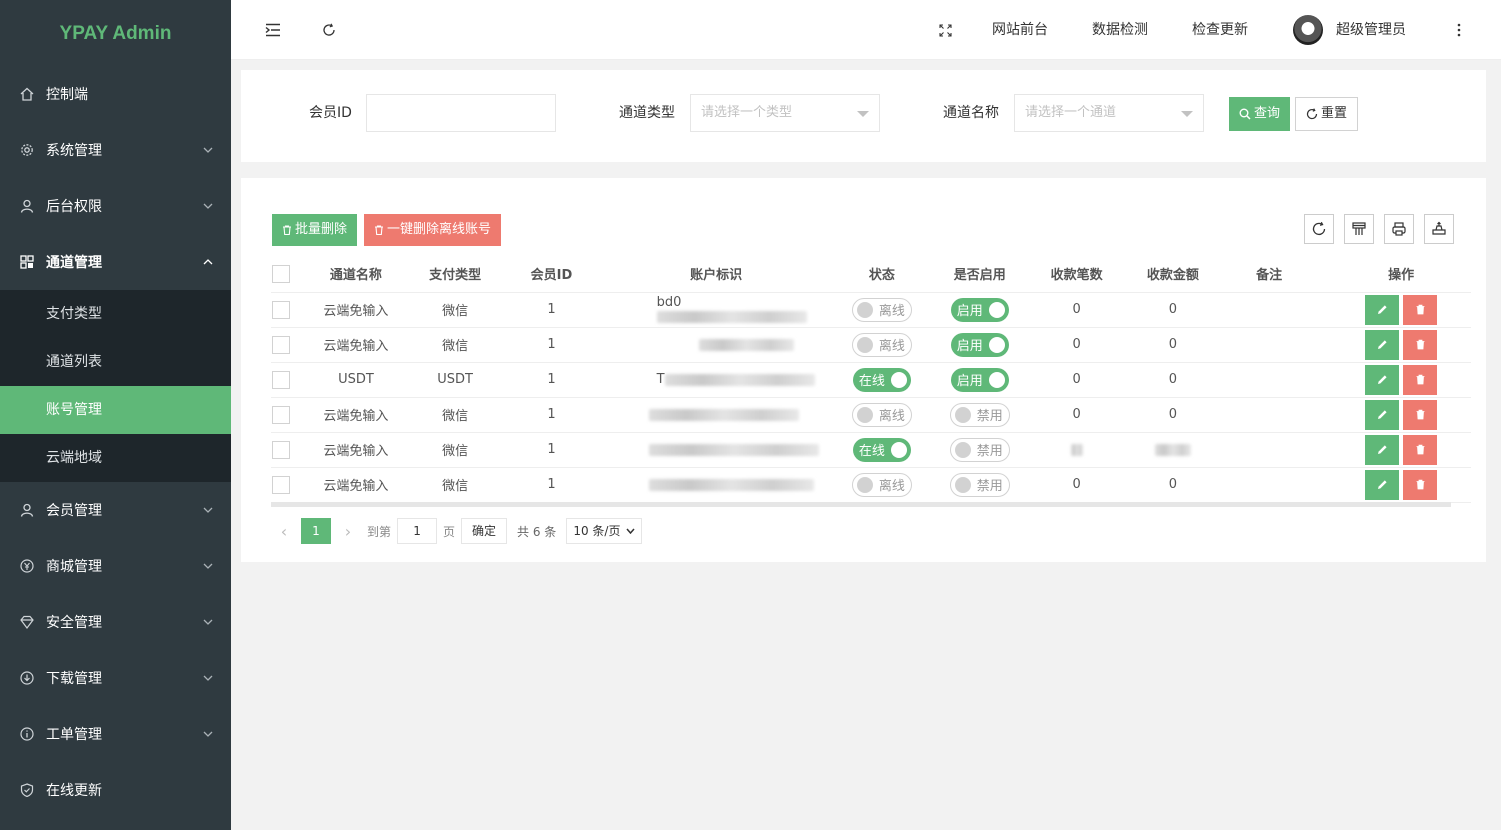 Image resolution: width=1501 pixels, height=830 pixels. Describe the element at coordinates (484, 531) in the screenshot. I see `goto-confirm-button: 确定` at that location.